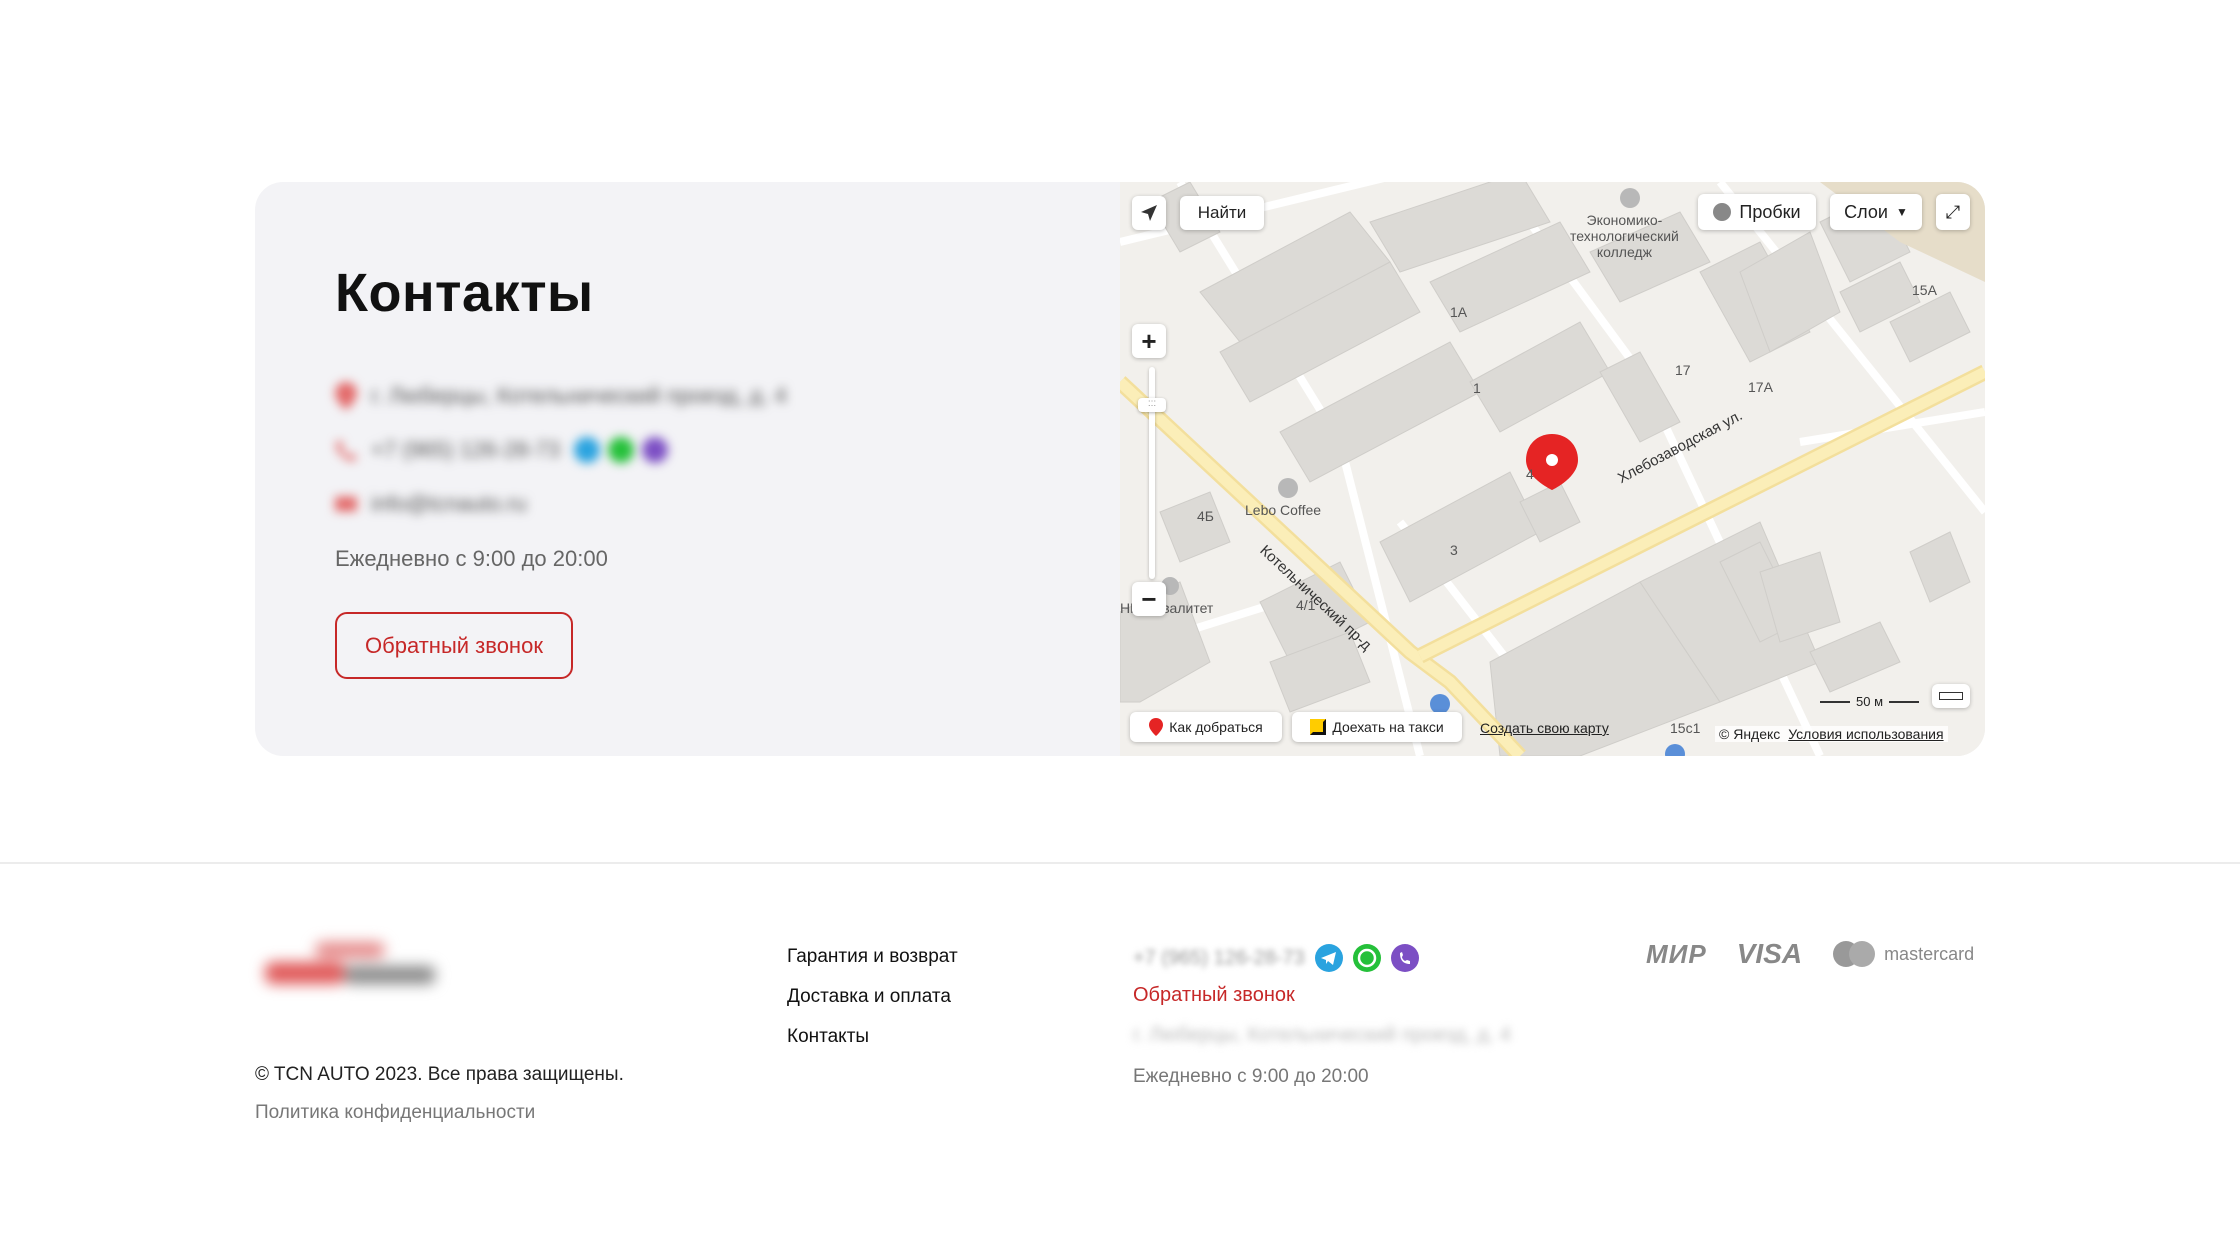 This screenshot has height=1260, width=2240. What do you see at coordinates (1760, 387) in the screenshot?
I see `house-number: 17А` at bounding box center [1760, 387].